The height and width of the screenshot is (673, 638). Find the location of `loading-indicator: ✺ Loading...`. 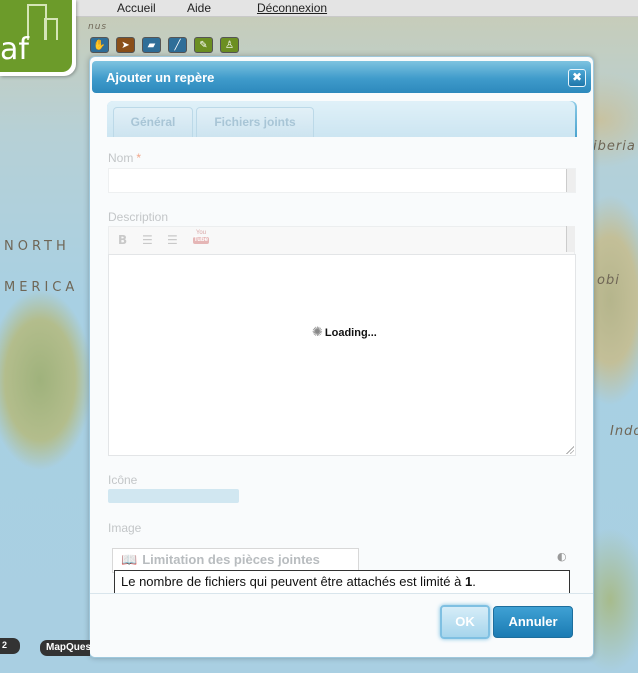

loading-indicator: ✺ Loading... is located at coordinates (344, 332).